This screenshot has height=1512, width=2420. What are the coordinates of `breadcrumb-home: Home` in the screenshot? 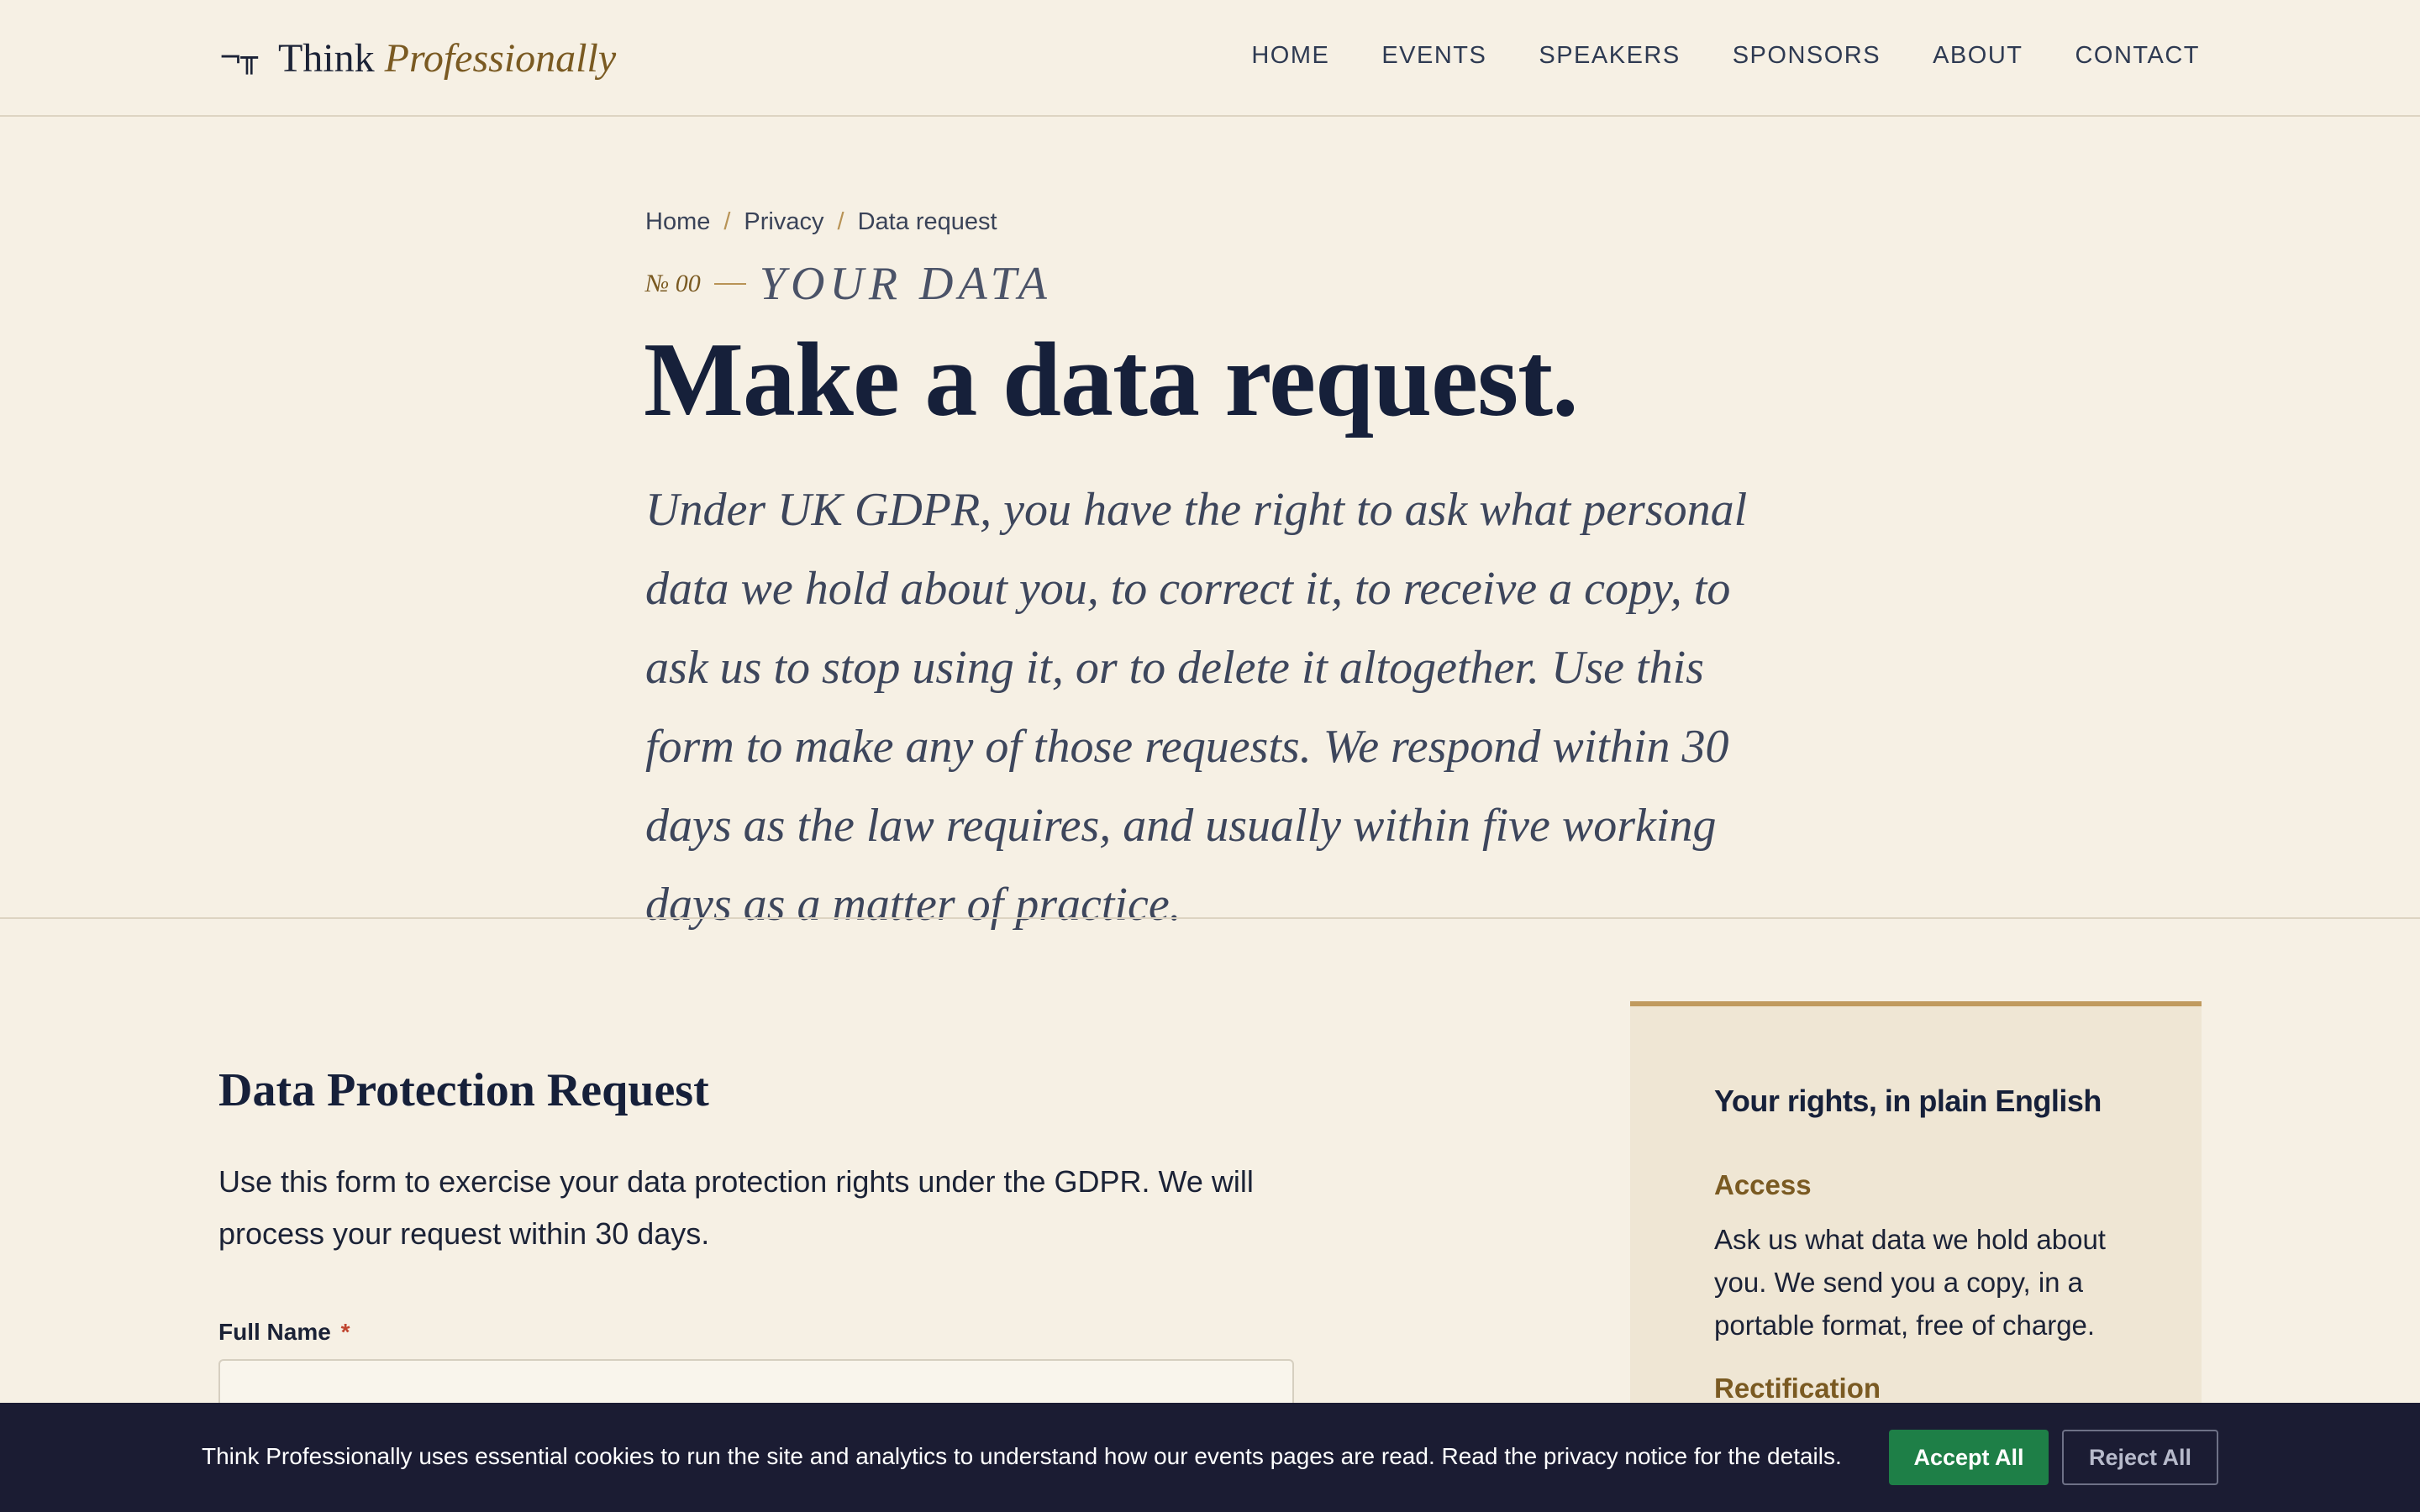 It's located at (677, 222).